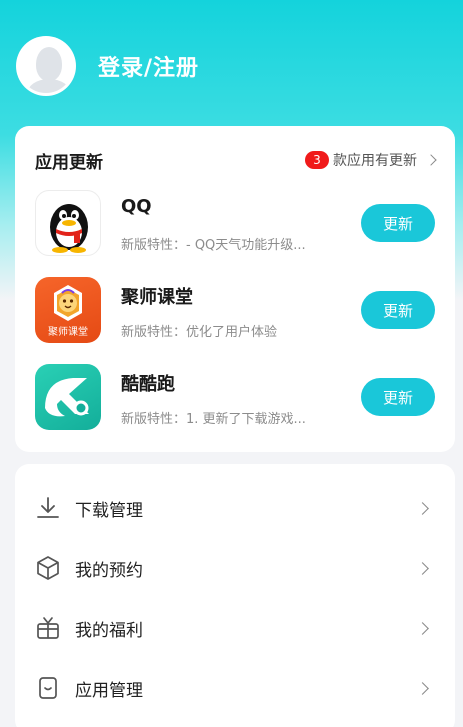  Describe the element at coordinates (109, 690) in the screenshot. I see `menu-item-label: 应用管理` at that location.